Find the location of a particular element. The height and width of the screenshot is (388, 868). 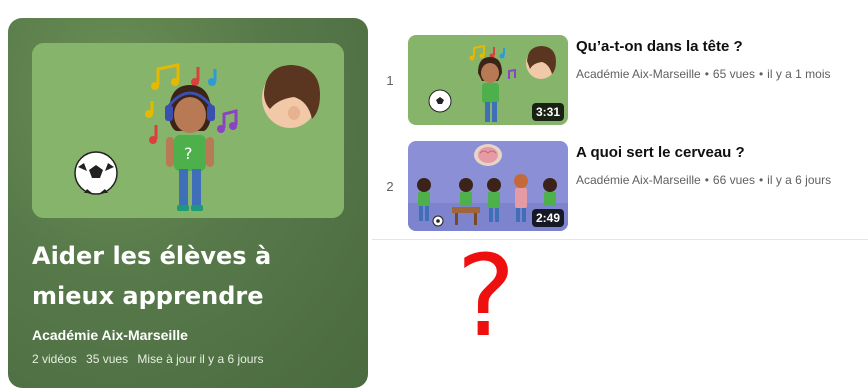

playlist-updated: Mise à jour il y a 6 jours is located at coordinates (200, 359).